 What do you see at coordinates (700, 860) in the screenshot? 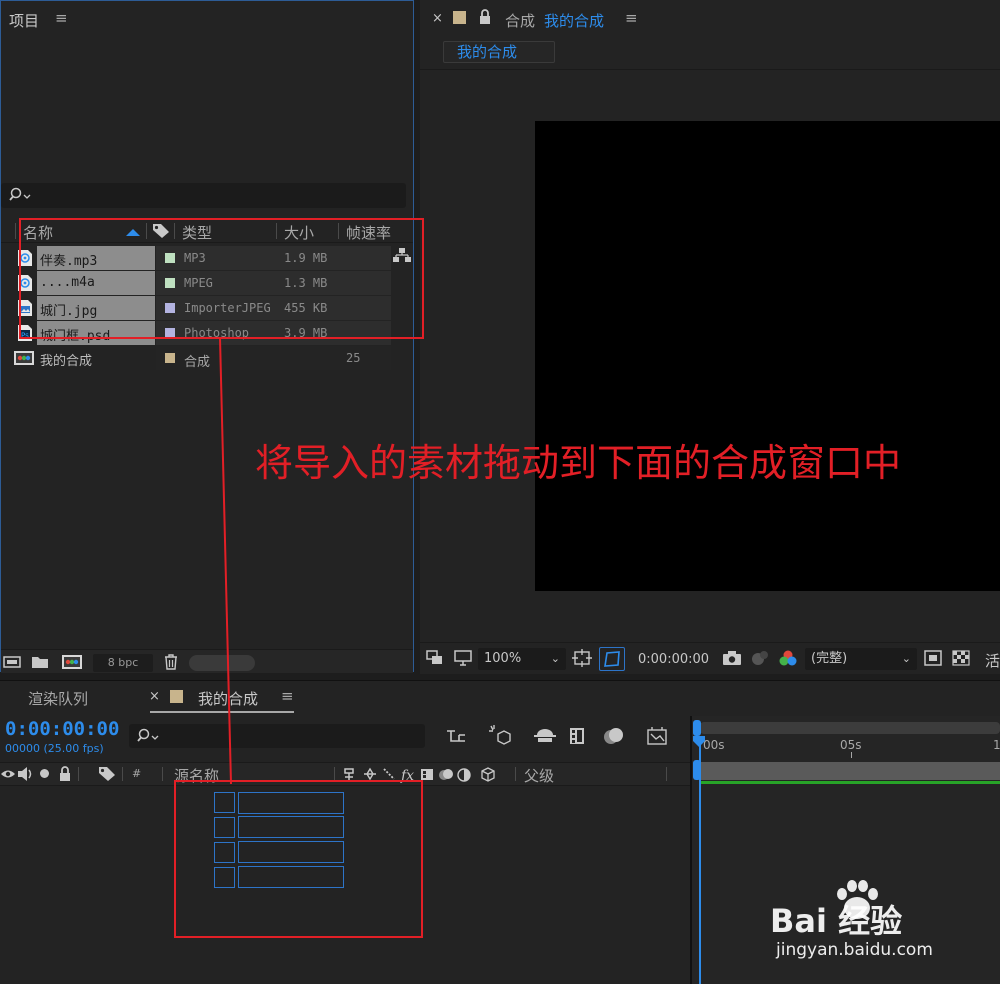
I see `playhead-line` at bounding box center [700, 860].